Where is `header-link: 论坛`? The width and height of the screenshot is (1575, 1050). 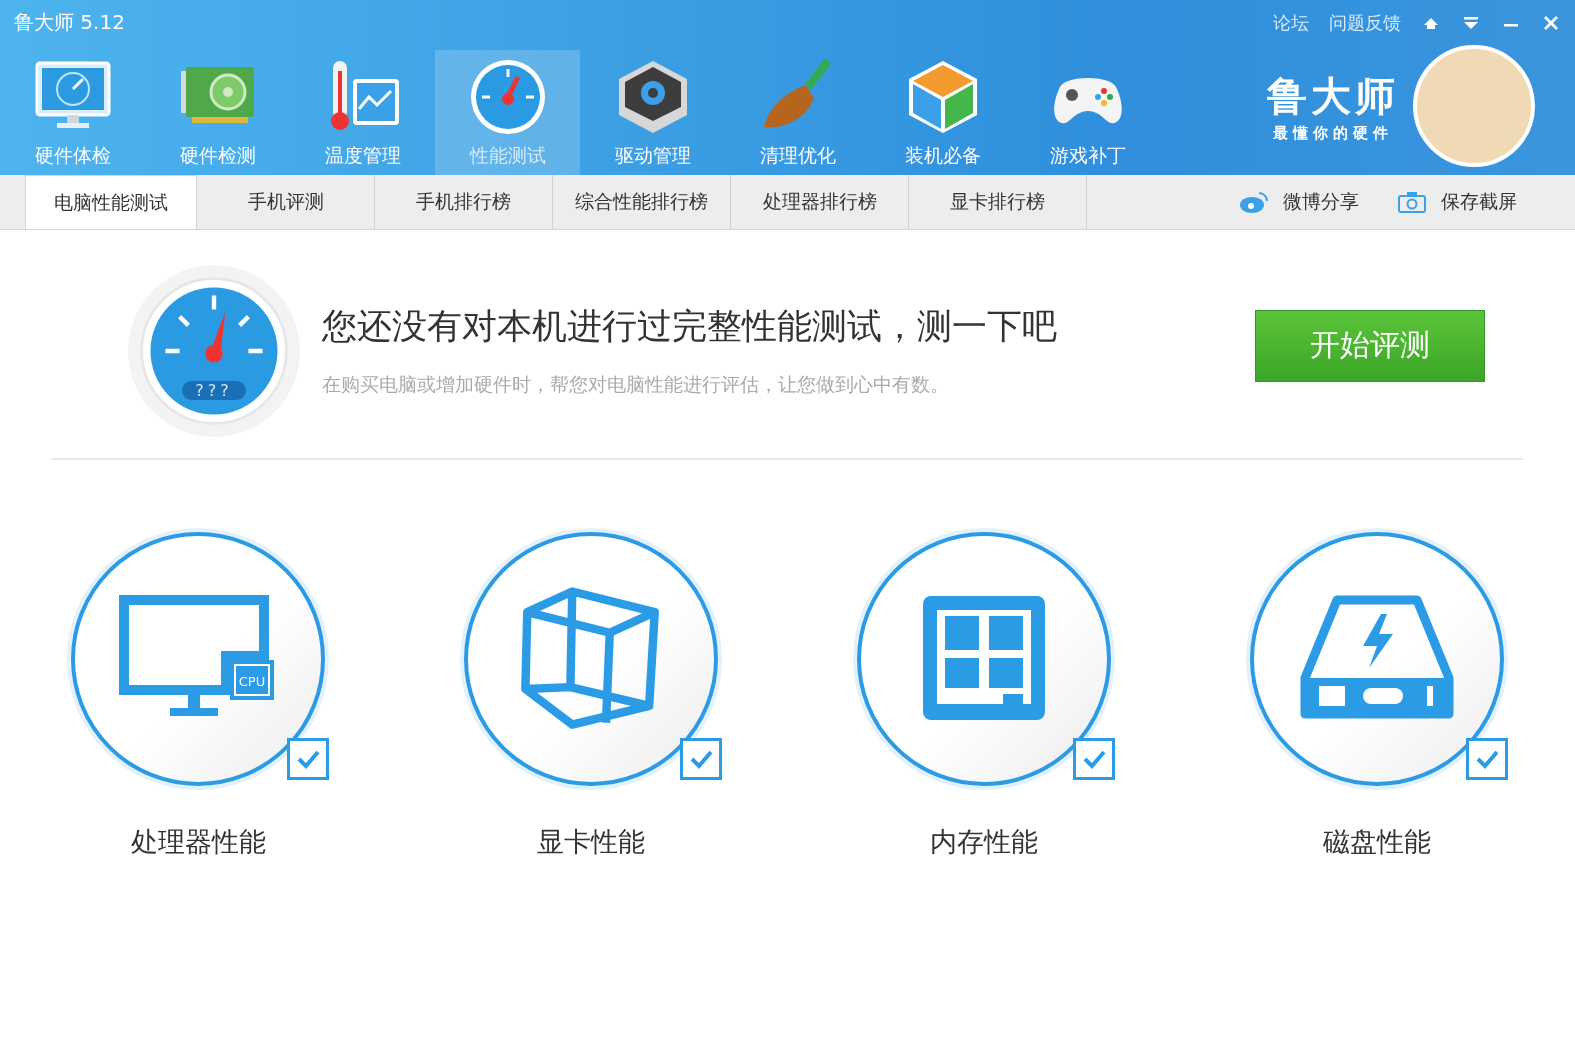
header-link: 论坛 is located at coordinates (1291, 22).